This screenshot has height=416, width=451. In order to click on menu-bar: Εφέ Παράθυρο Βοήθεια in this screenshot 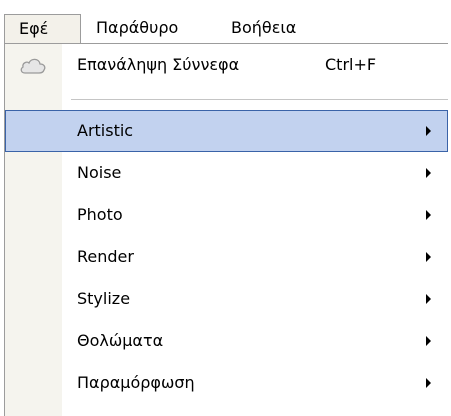, I will do `click(225, 22)`.